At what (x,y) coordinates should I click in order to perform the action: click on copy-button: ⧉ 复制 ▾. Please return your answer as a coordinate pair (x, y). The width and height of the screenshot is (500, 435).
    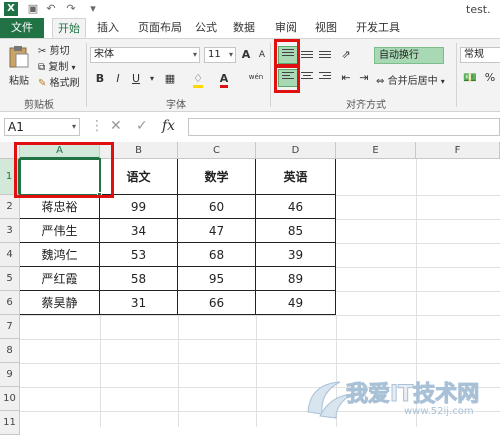
    Looking at the image, I should click on (57, 65).